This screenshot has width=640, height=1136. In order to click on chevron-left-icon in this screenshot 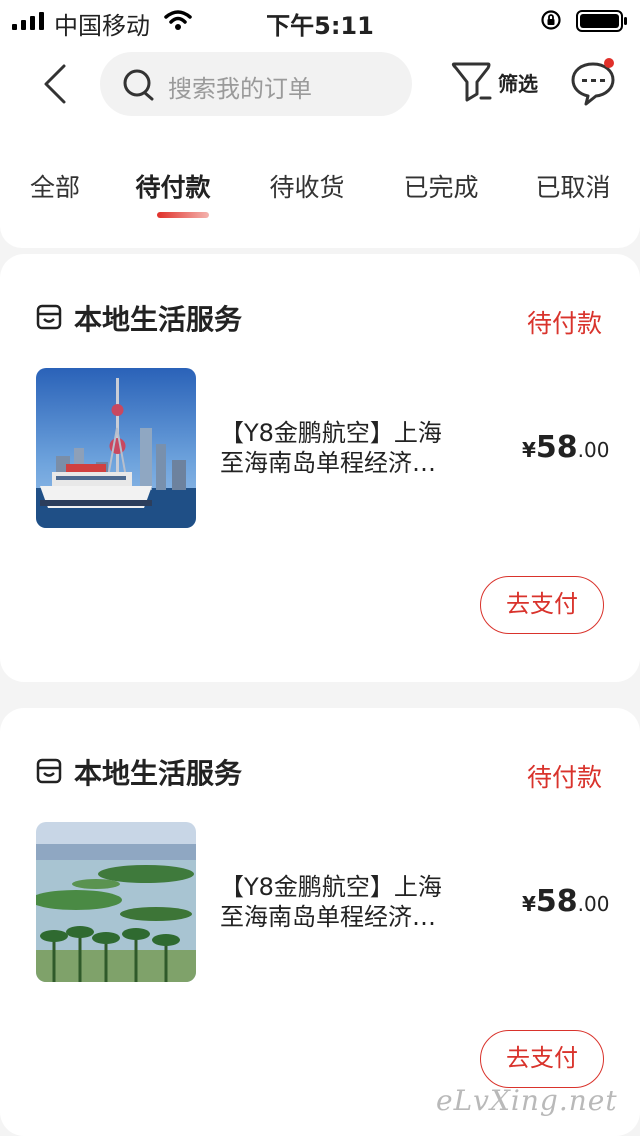, I will do `click(55, 84)`.